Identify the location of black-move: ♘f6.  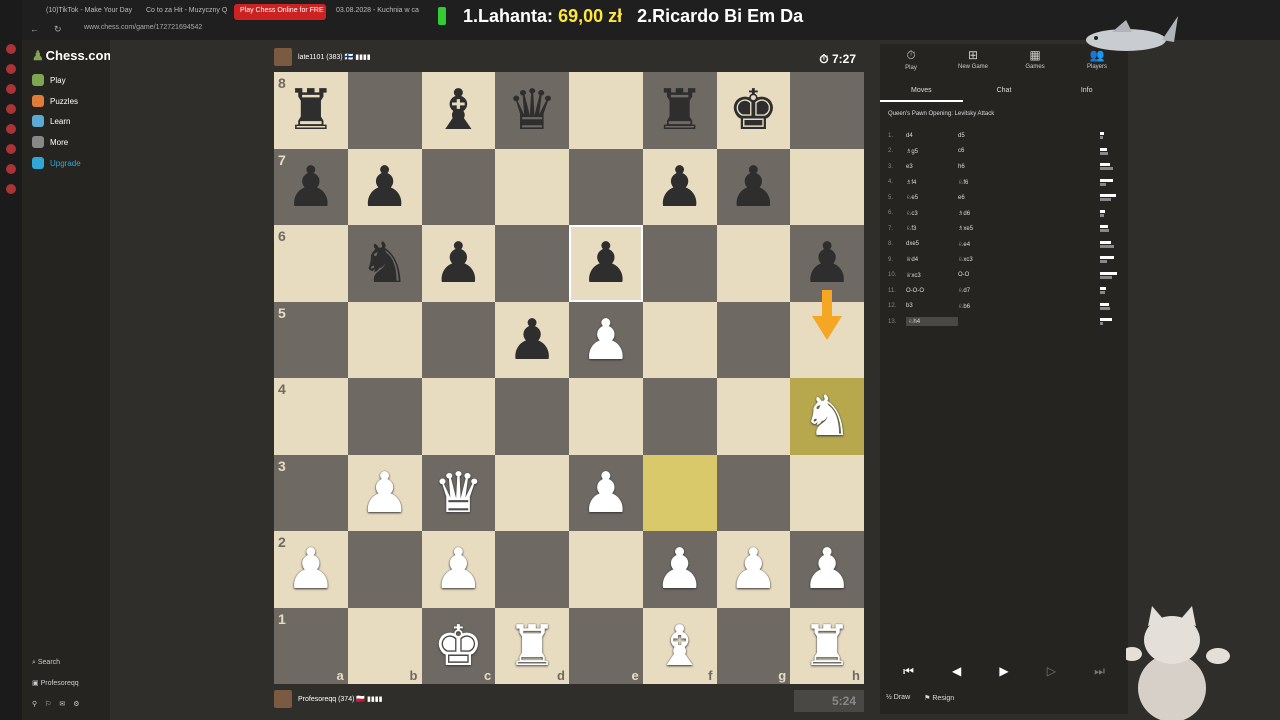
(988, 182).